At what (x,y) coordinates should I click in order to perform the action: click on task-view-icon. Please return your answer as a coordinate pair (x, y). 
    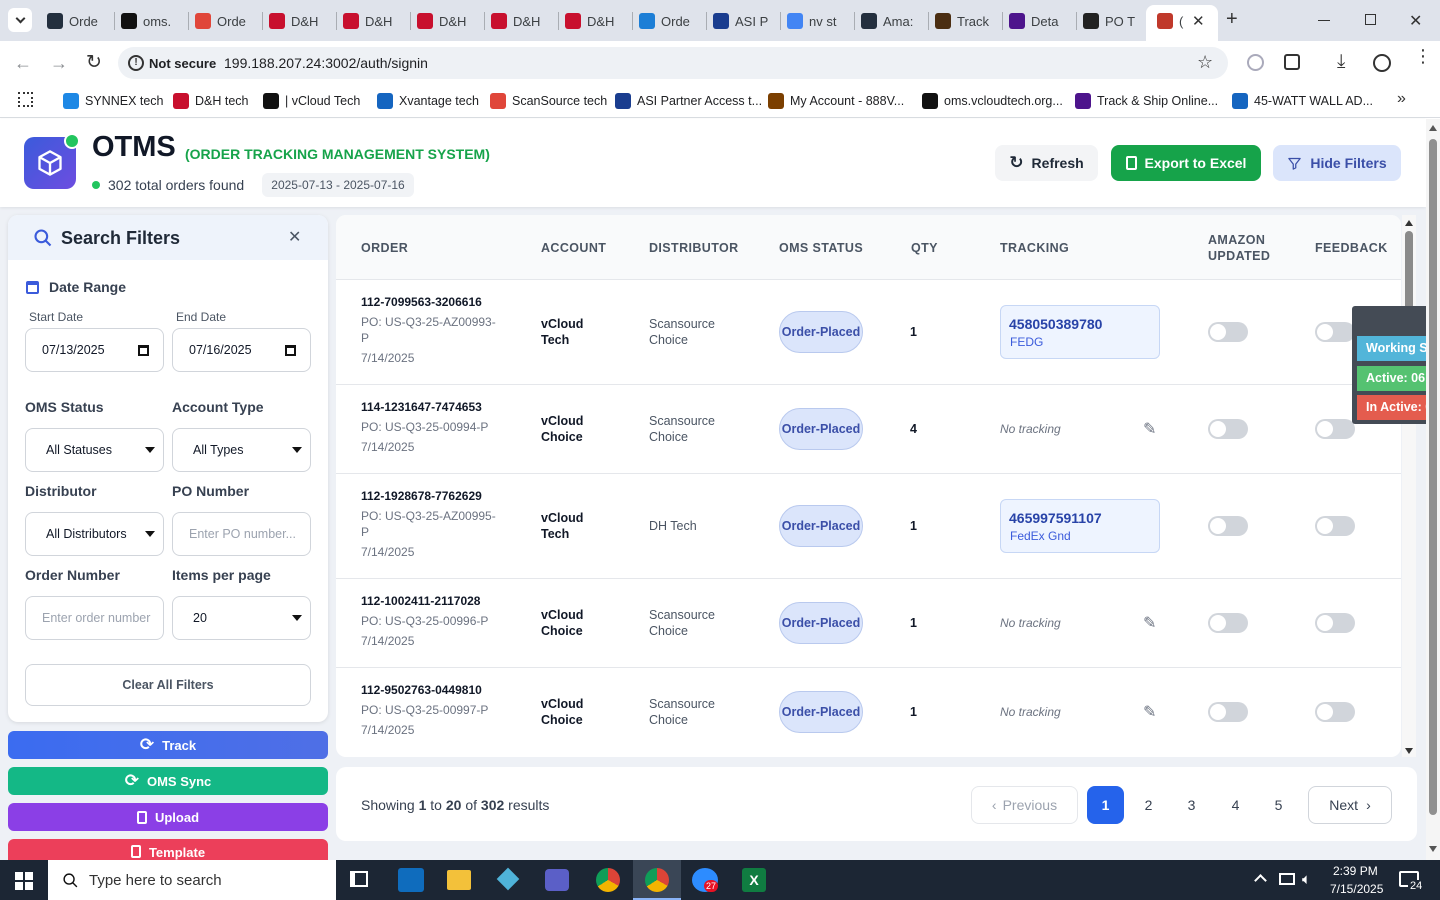
    Looking at the image, I should click on (359, 879).